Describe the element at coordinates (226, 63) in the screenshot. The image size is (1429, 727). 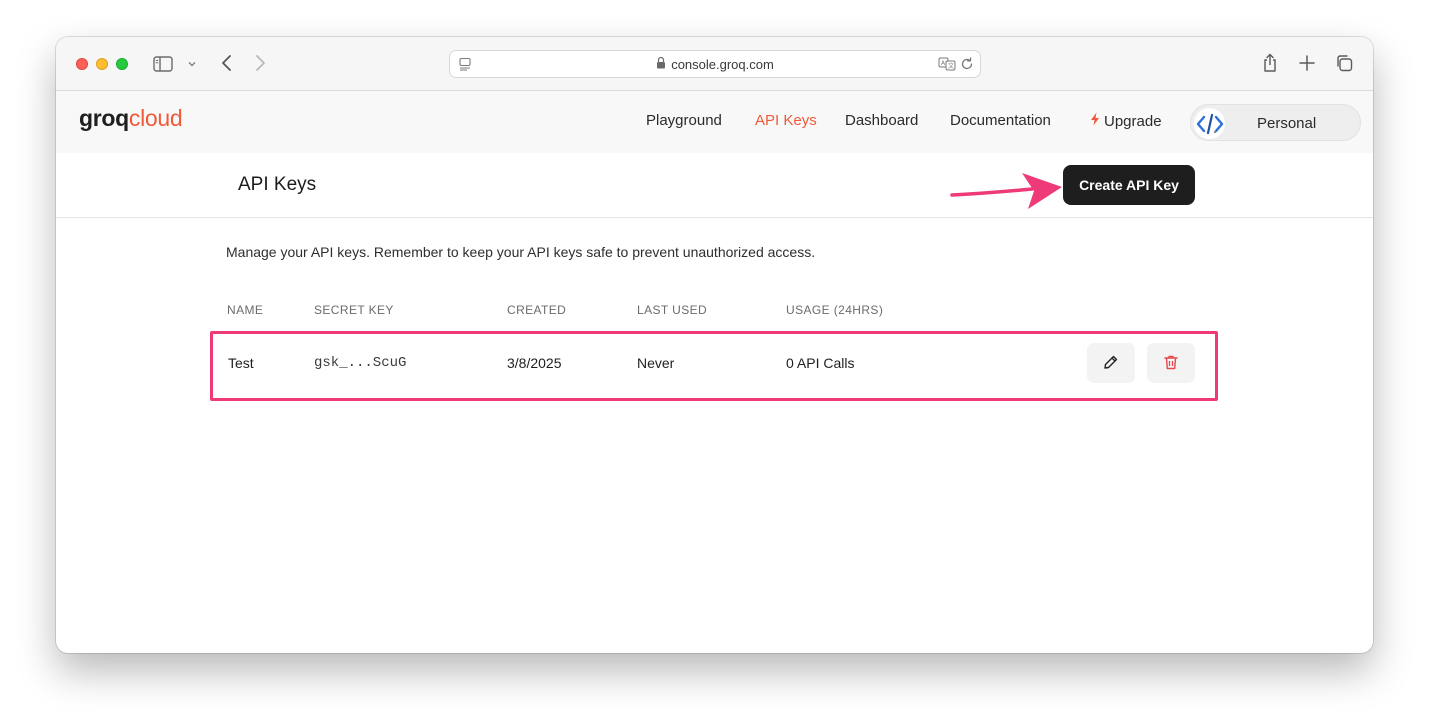
I see `back-arrow-icon` at that location.